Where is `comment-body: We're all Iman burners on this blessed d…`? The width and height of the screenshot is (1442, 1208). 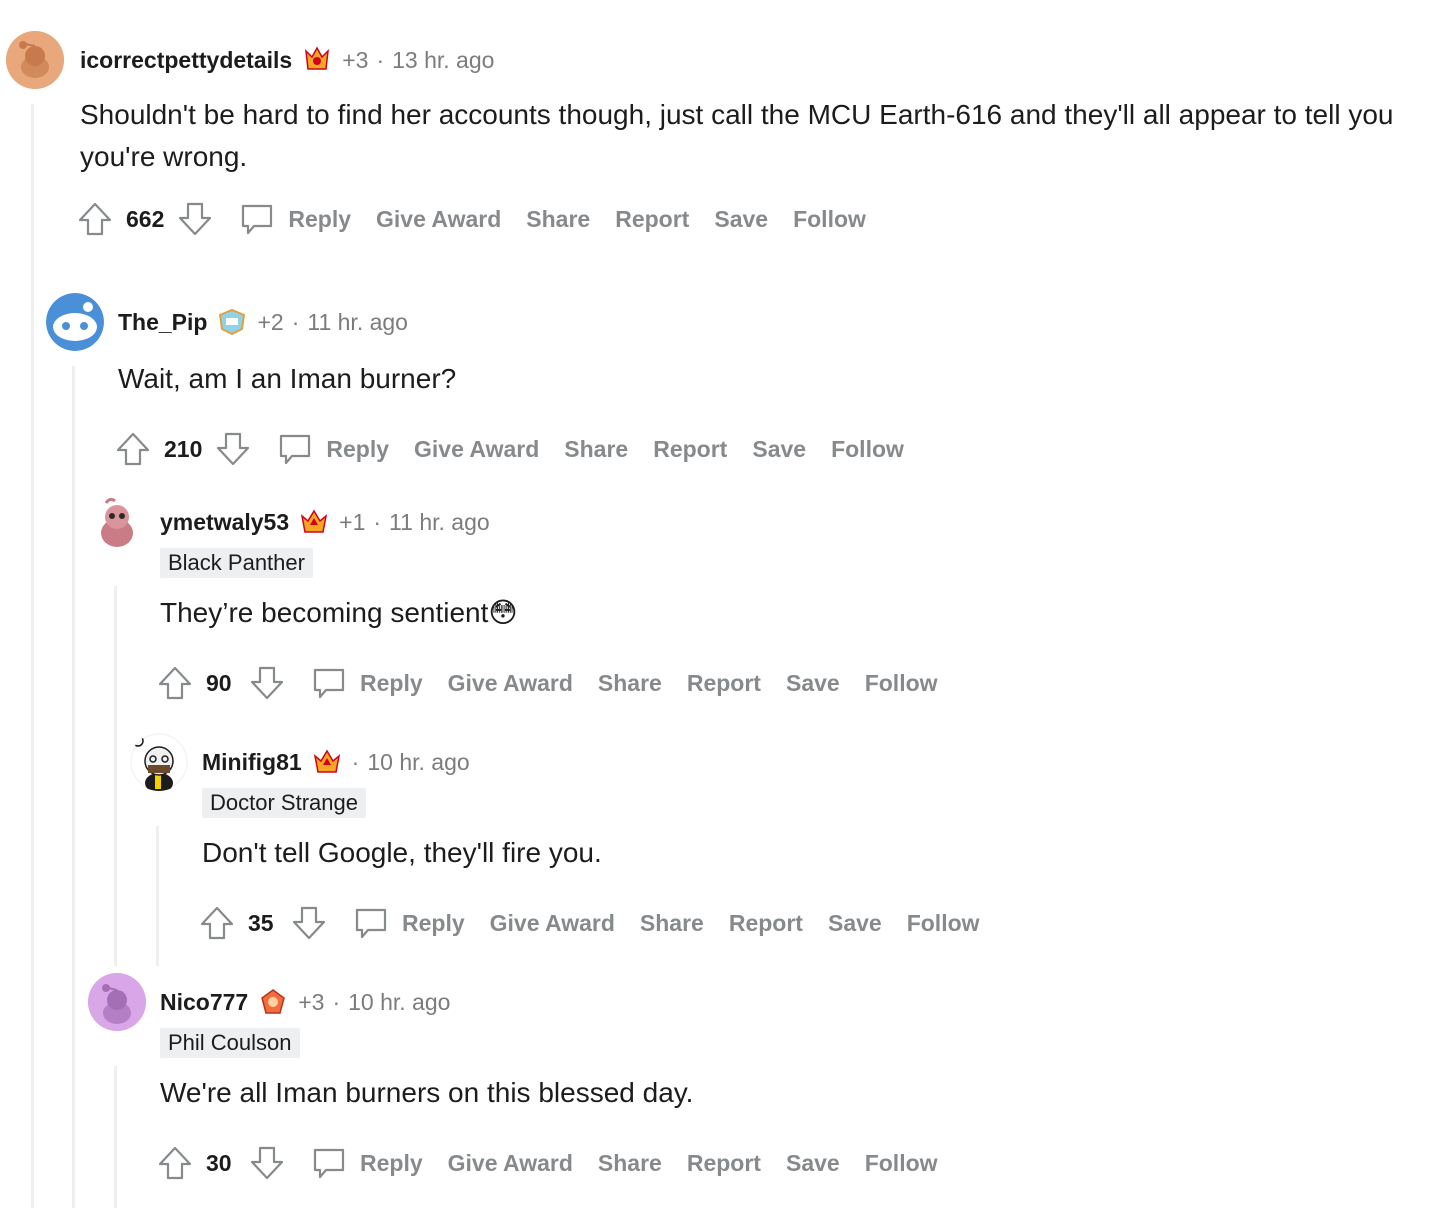 comment-body: We're all Iman burners on this blessed d… is located at coordinates (427, 1092).